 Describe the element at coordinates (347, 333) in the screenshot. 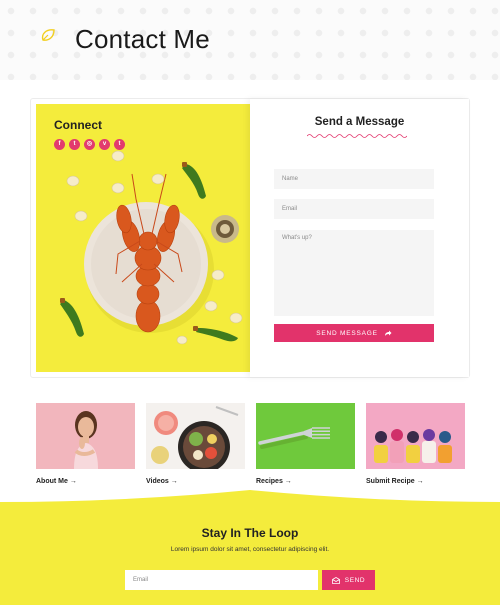

I see `send-message-label: SEND MESSAGE` at that location.